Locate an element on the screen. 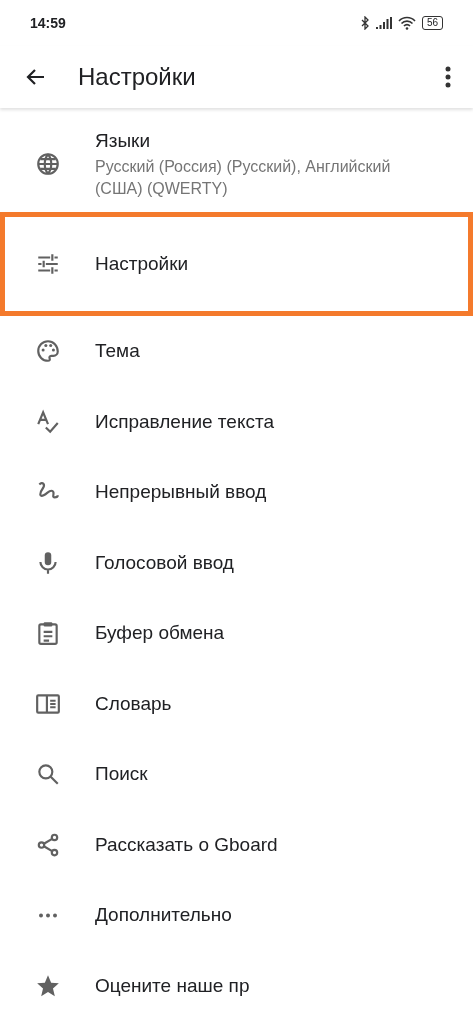  globe-icon is located at coordinates (48, 164).